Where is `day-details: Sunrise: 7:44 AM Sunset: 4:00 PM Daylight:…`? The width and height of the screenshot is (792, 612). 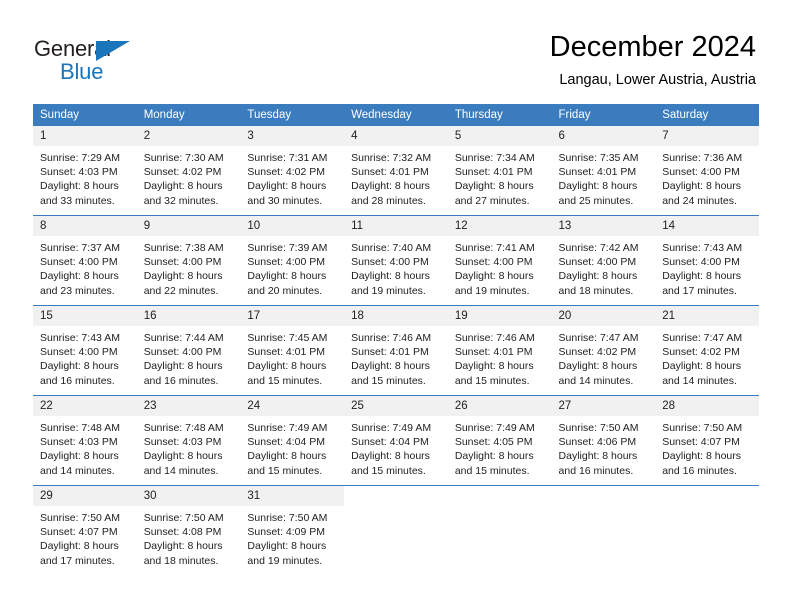 day-details: Sunrise: 7:44 AM Sunset: 4:00 PM Daylight:… is located at coordinates (189, 357).